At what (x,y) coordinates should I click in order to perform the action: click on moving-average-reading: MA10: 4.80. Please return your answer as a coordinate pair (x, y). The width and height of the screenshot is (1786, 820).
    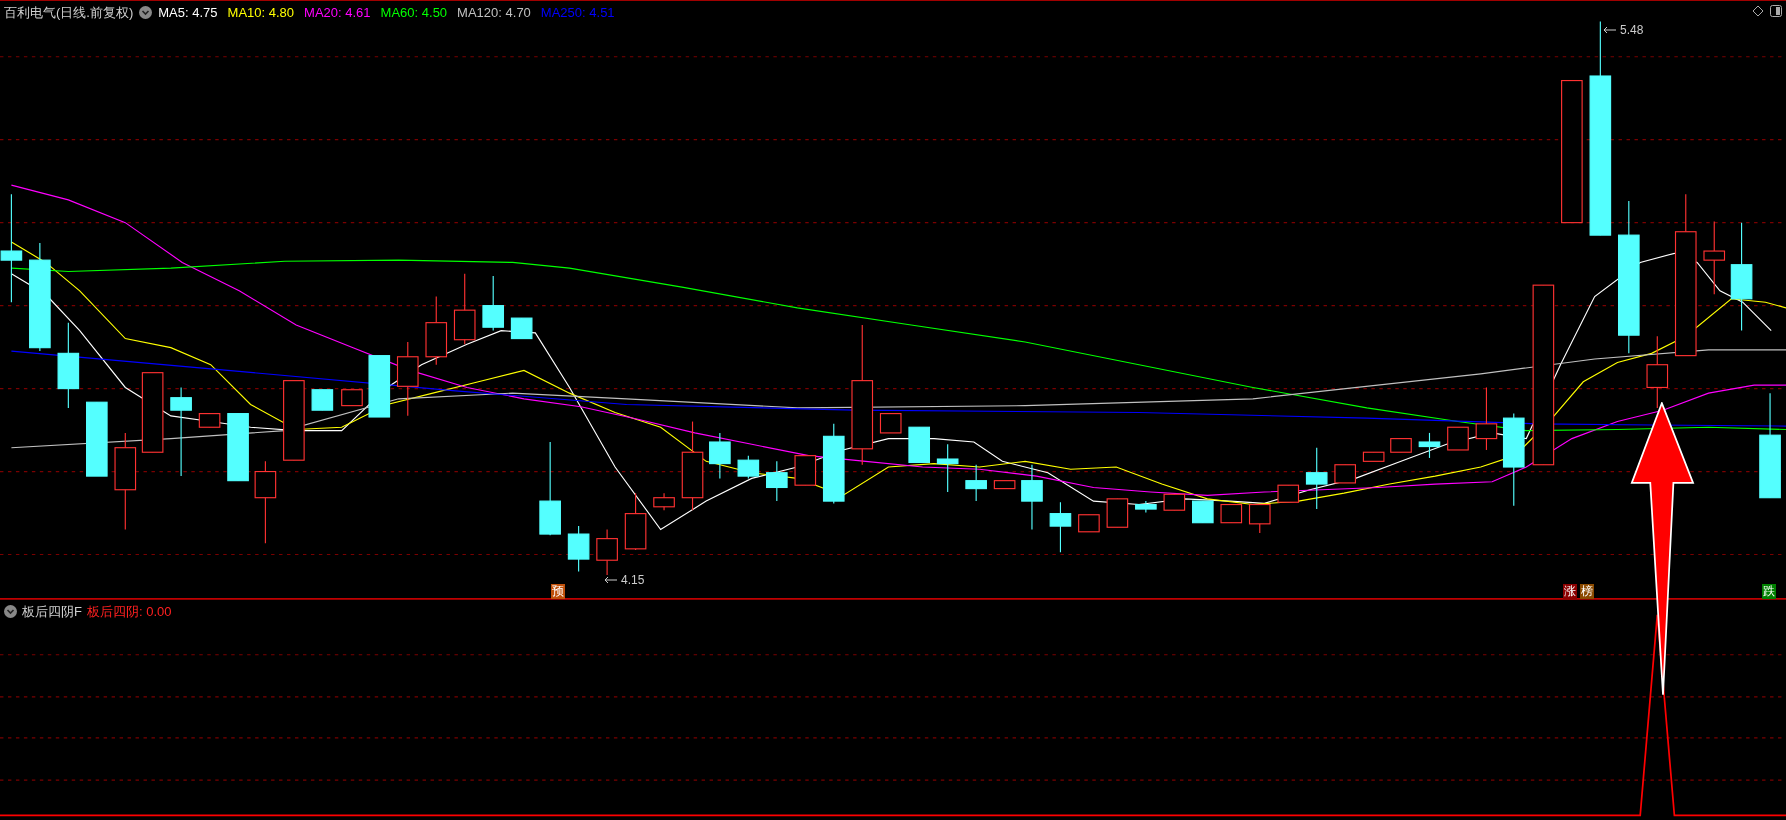
    Looking at the image, I should click on (261, 13).